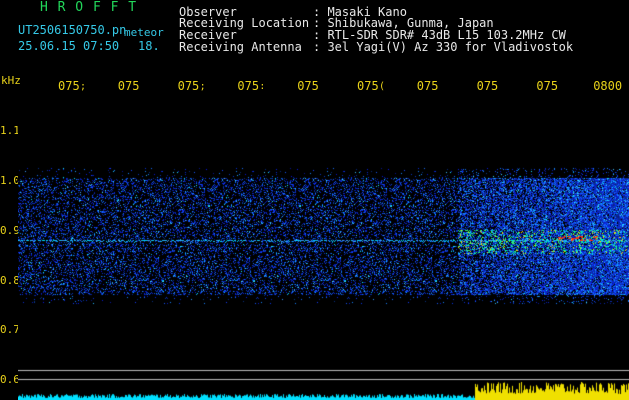  I want to click on frequency-tick-label: 0.7, so click(10, 329).